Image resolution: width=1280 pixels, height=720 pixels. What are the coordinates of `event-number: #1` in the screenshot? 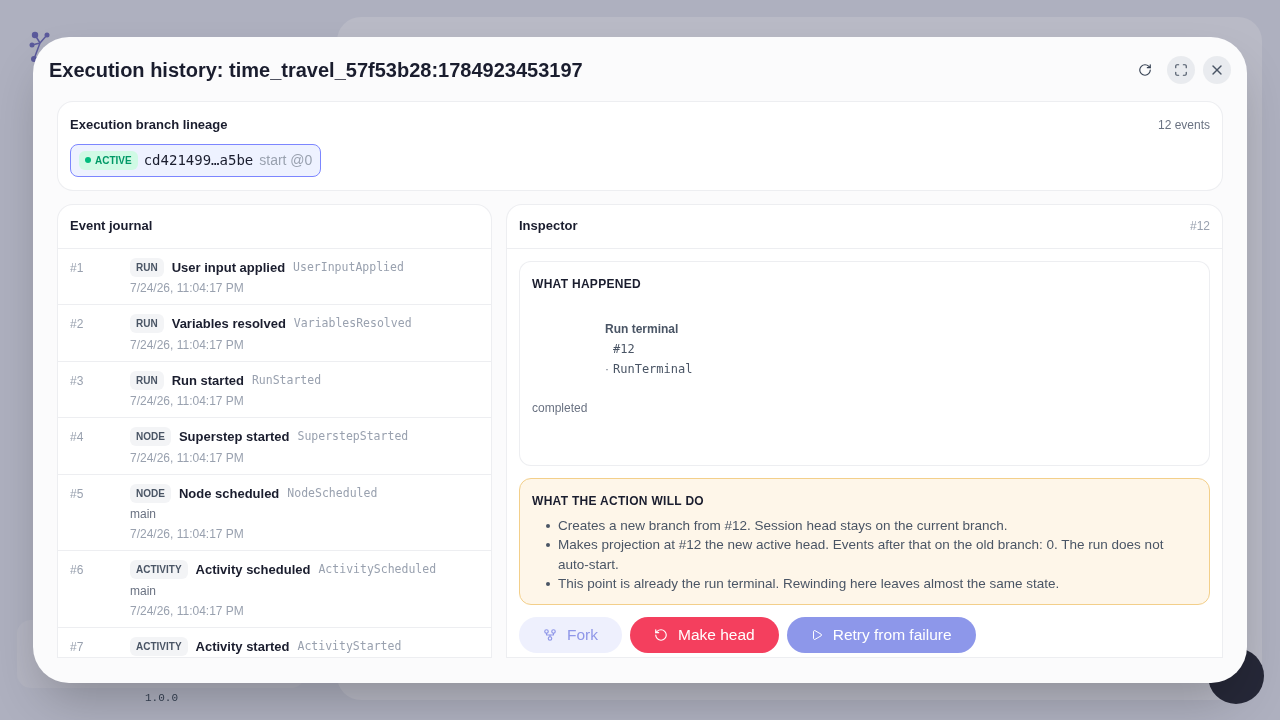 It's located at (77, 268).